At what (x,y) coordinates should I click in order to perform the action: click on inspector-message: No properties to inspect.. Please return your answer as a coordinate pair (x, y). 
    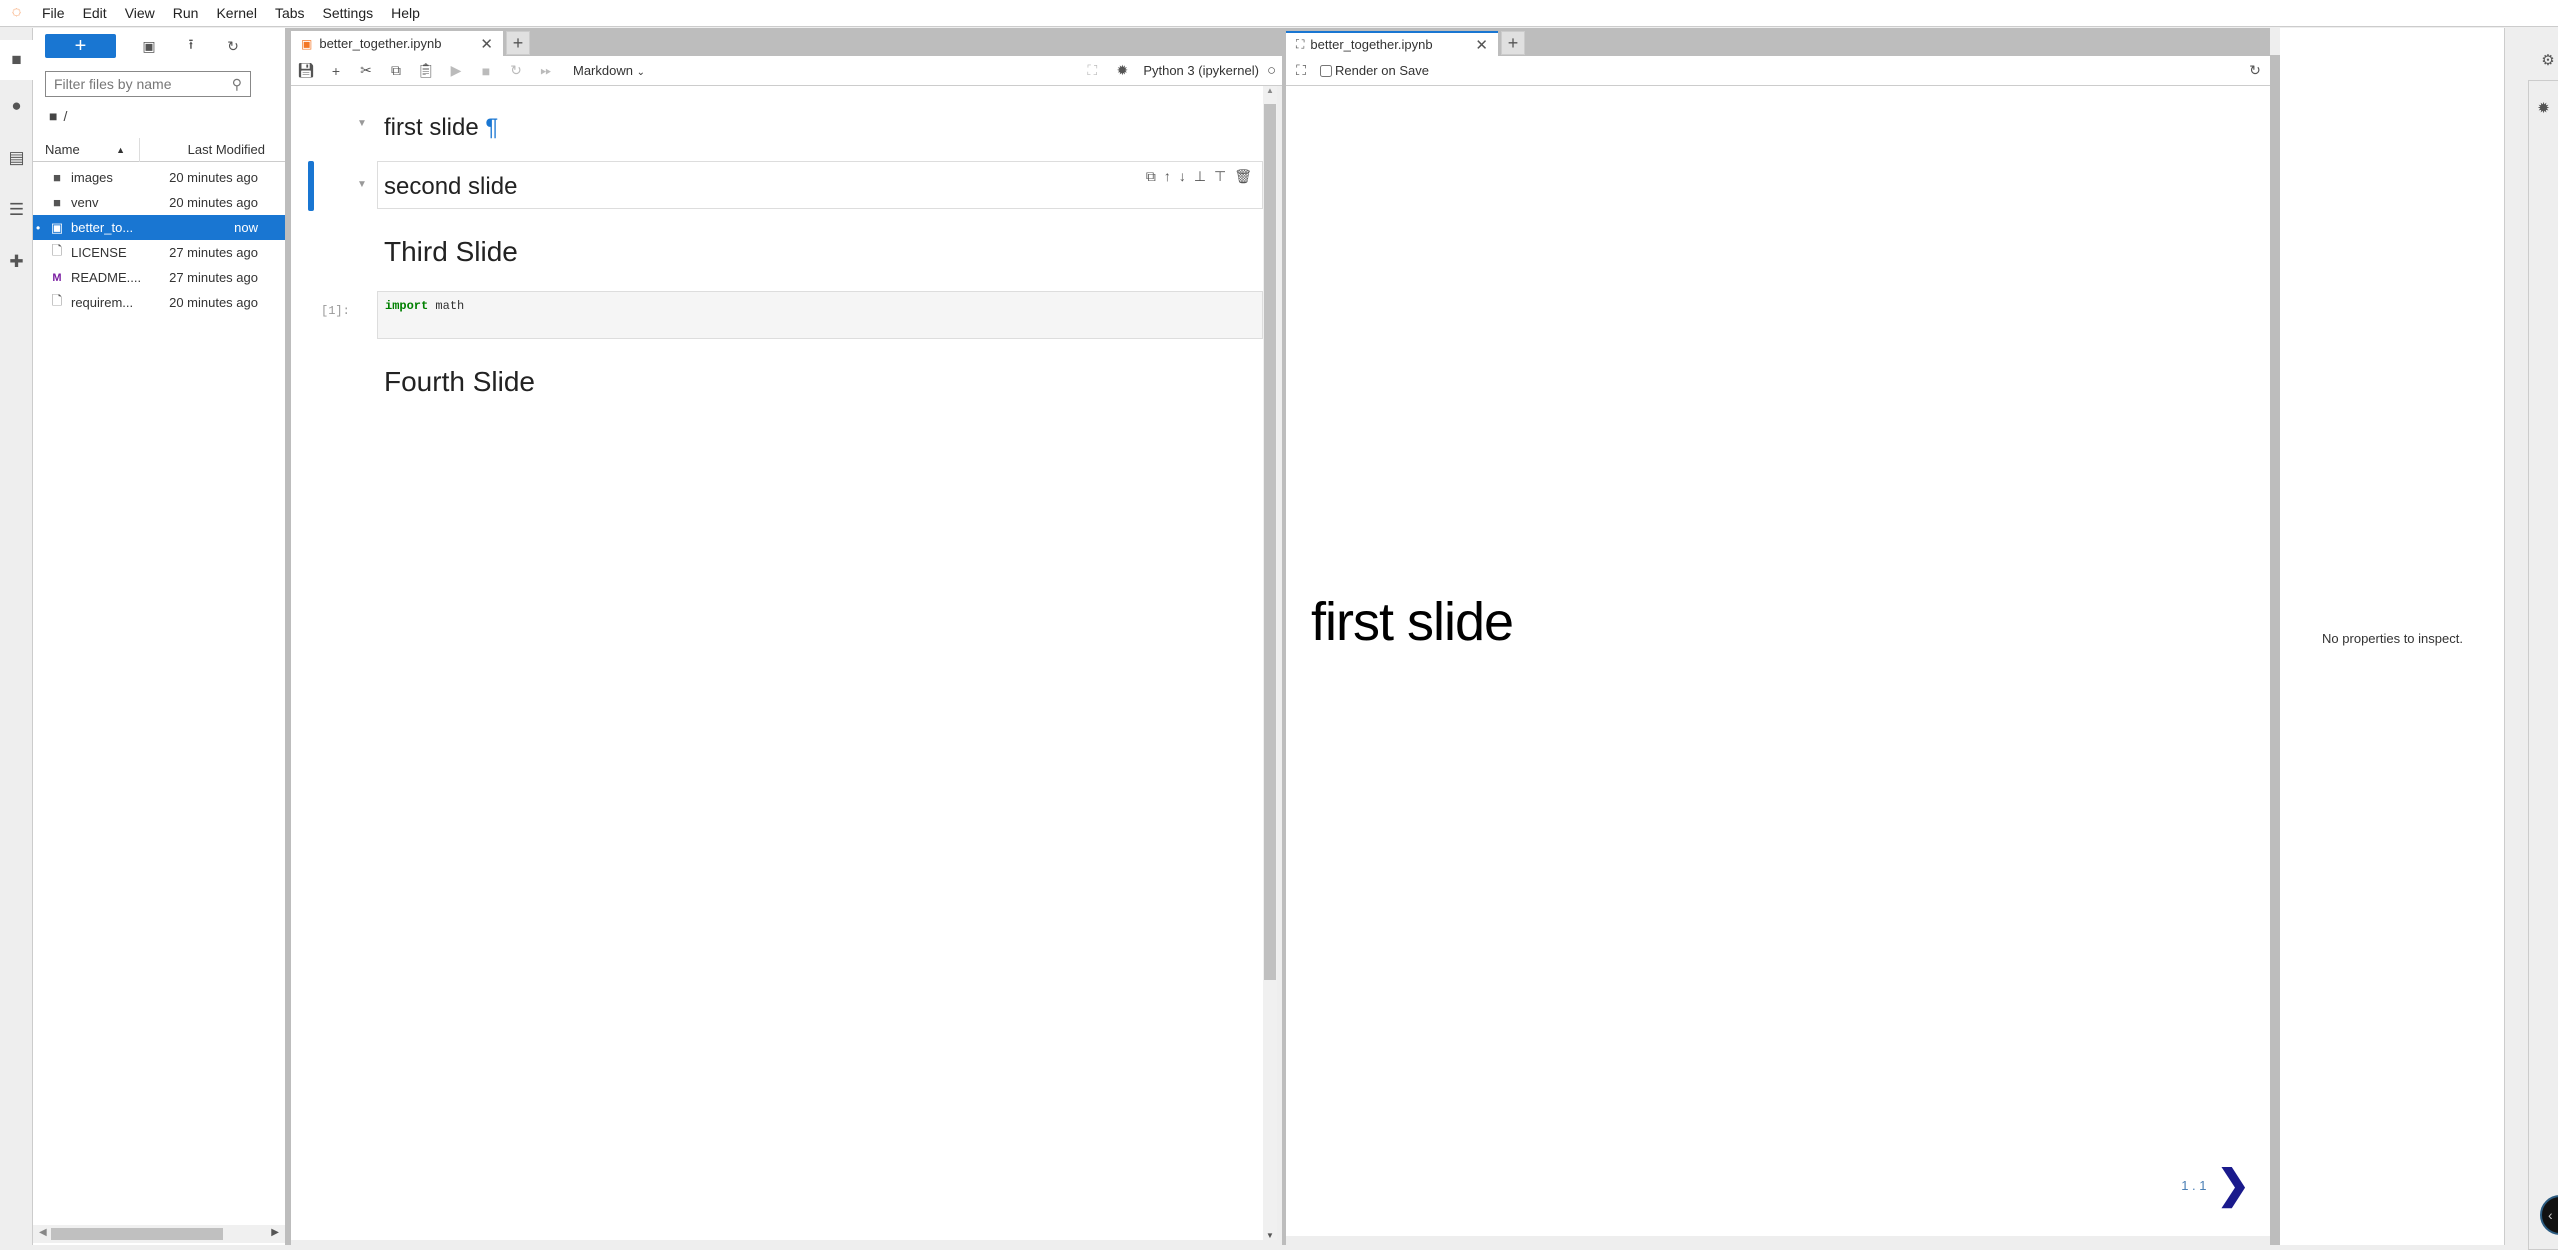
    Looking at the image, I should click on (2392, 638).